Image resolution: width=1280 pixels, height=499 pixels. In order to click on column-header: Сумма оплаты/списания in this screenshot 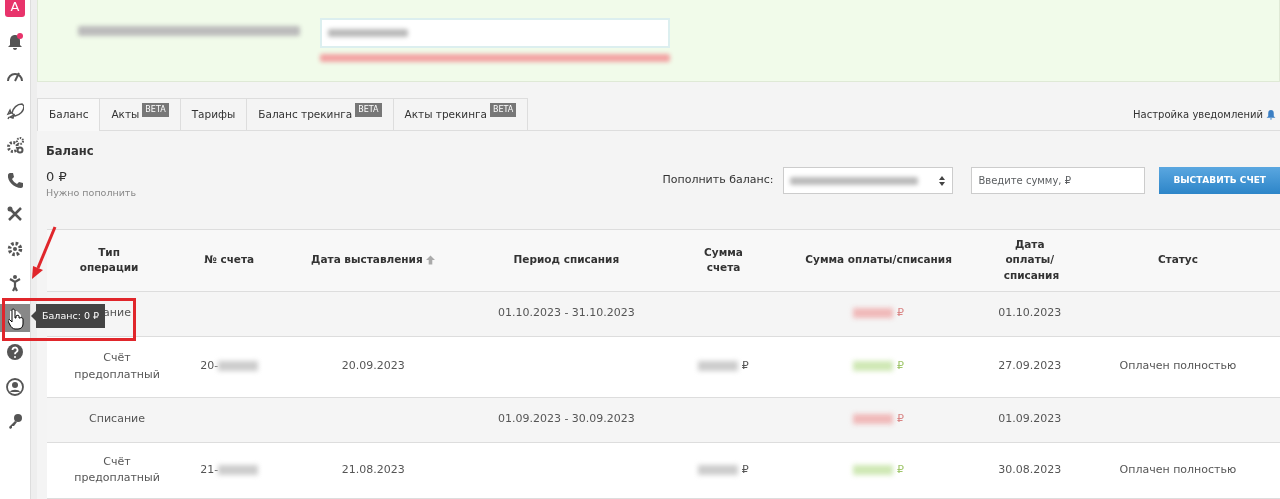, I will do `click(878, 259)`.